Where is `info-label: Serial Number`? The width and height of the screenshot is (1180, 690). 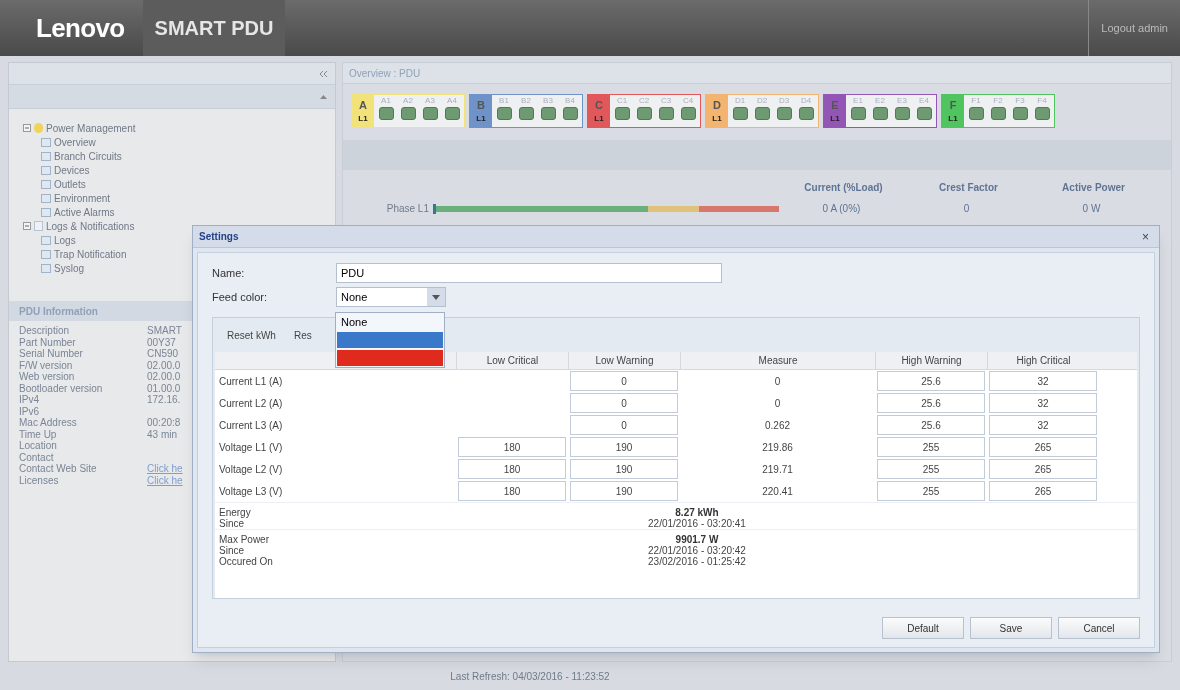
info-label: Serial Number is located at coordinates (51, 354).